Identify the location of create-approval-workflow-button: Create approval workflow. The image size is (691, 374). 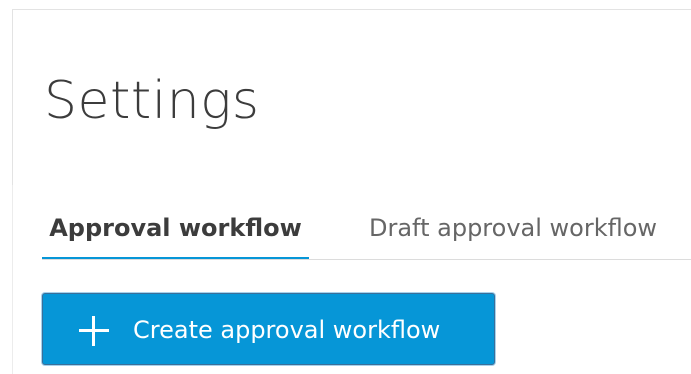
(268, 329).